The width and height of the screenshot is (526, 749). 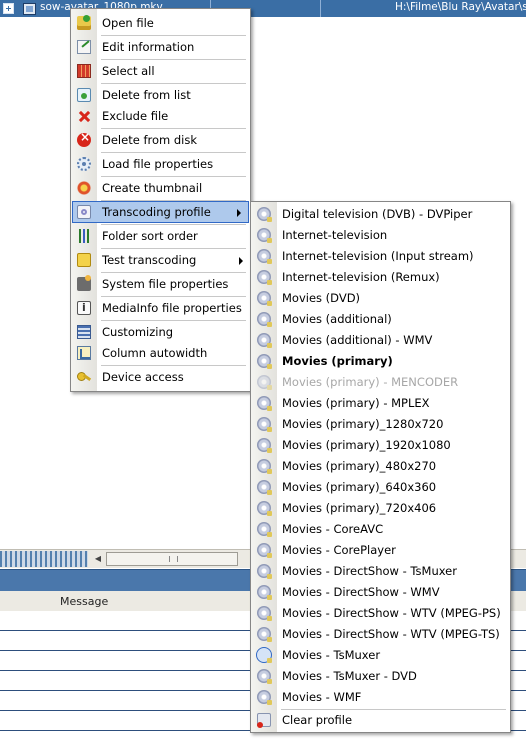 I want to click on exclude-icon, so click(x=84, y=116).